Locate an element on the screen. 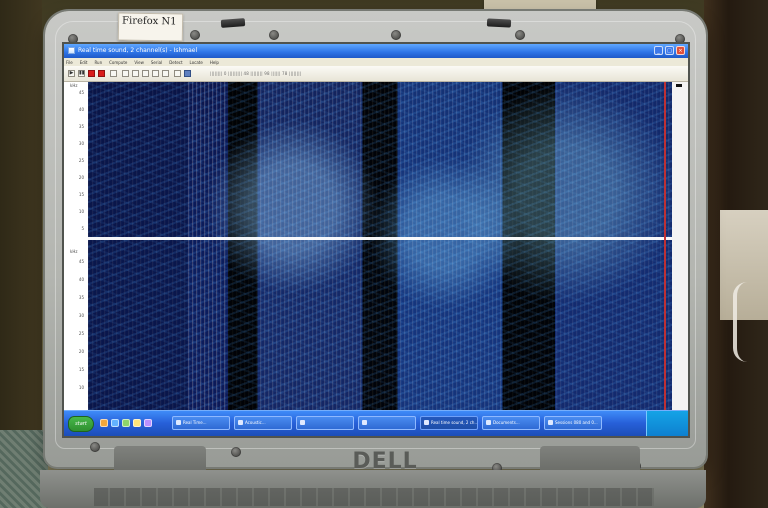 This screenshot has height=508, width=768. top-scale-label: 5 is located at coordinates (82, 228).